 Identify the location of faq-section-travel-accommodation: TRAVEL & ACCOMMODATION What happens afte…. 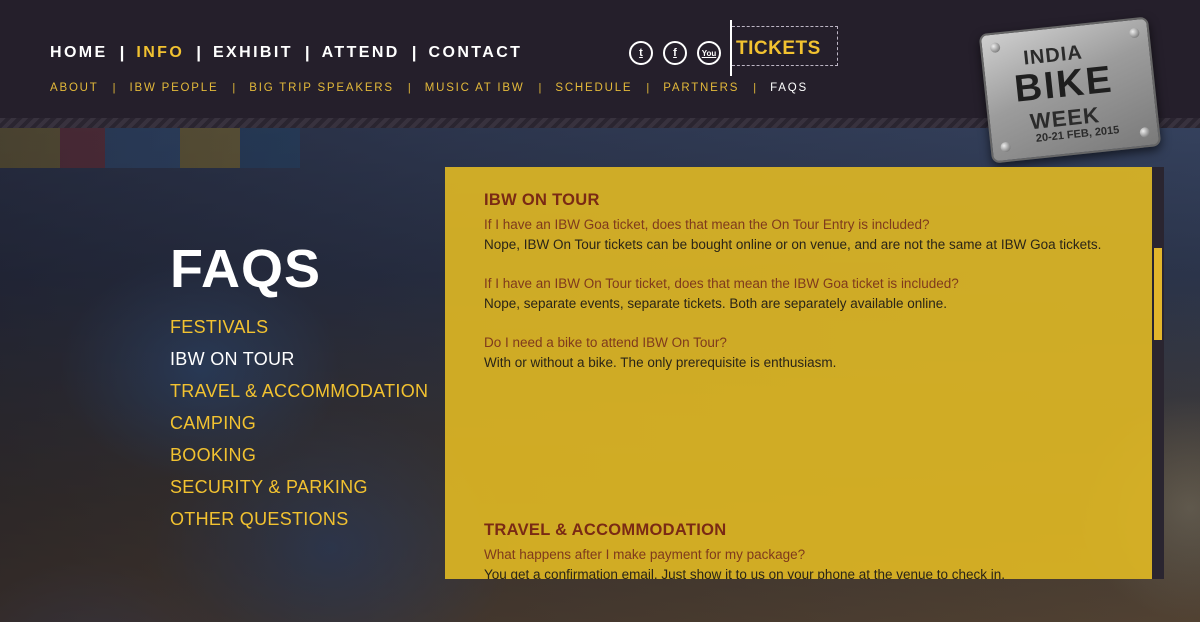
(804, 550).